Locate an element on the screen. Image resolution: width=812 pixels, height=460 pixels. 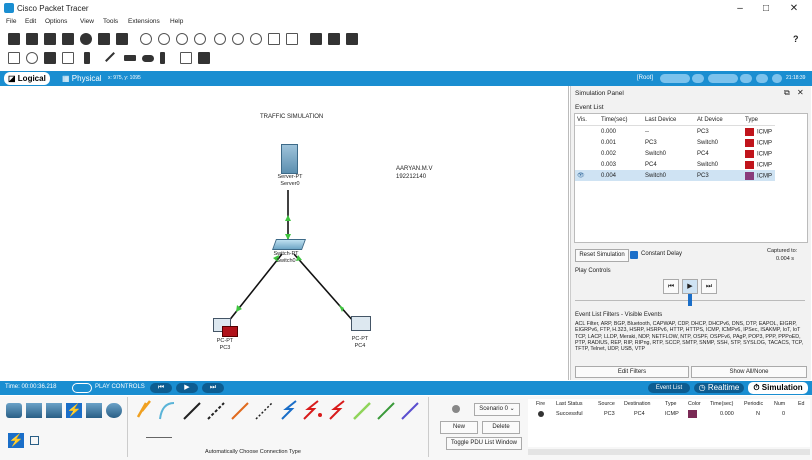
event-row: 0.001 PC3 Switch0 ICMP is located at coordinates (675, 142).